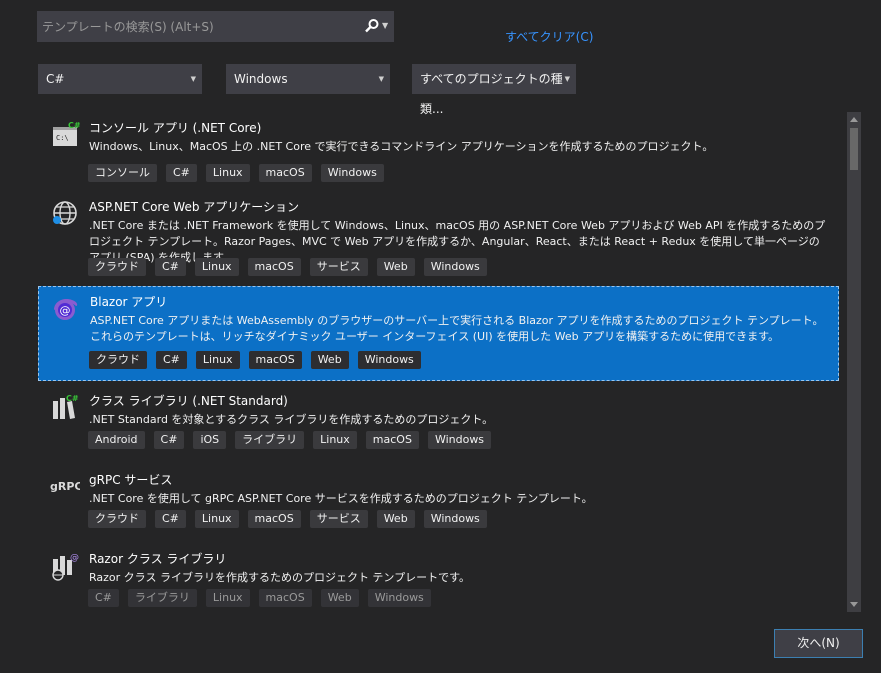 Image resolution: width=881 pixels, height=673 pixels. What do you see at coordinates (65, 214) in the screenshot?
I see `globe-icon` at bounding box center [65, 214].